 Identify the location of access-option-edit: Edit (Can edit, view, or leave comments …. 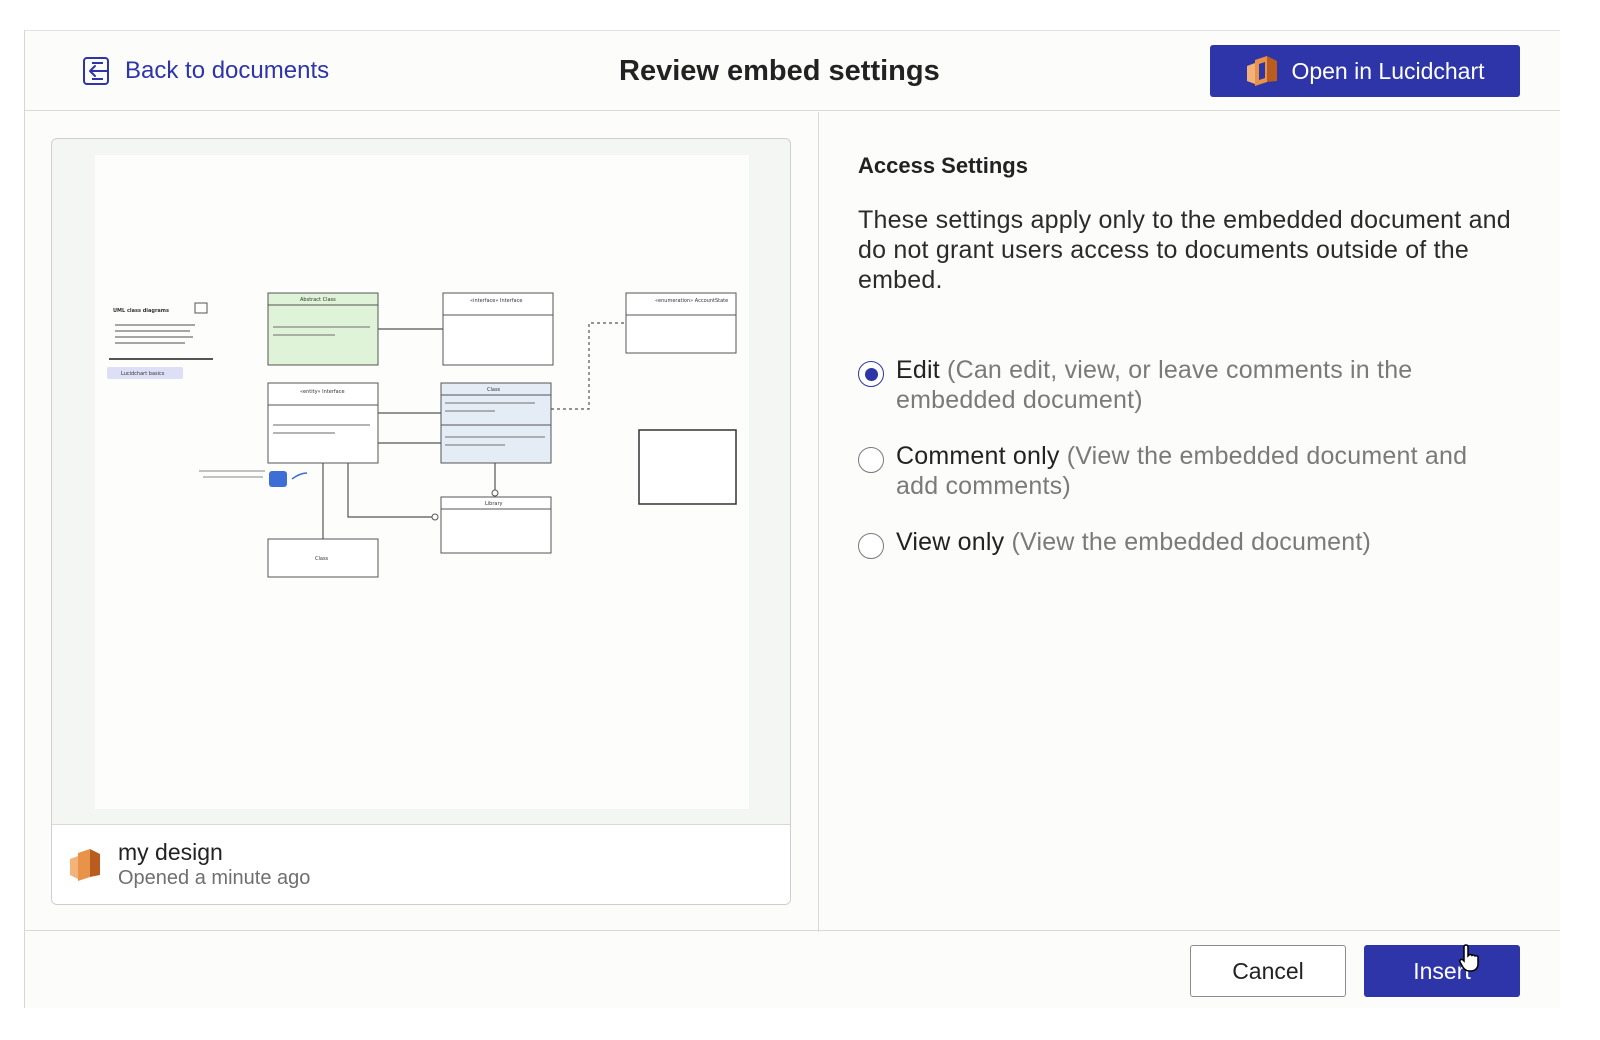
(1183, 385).